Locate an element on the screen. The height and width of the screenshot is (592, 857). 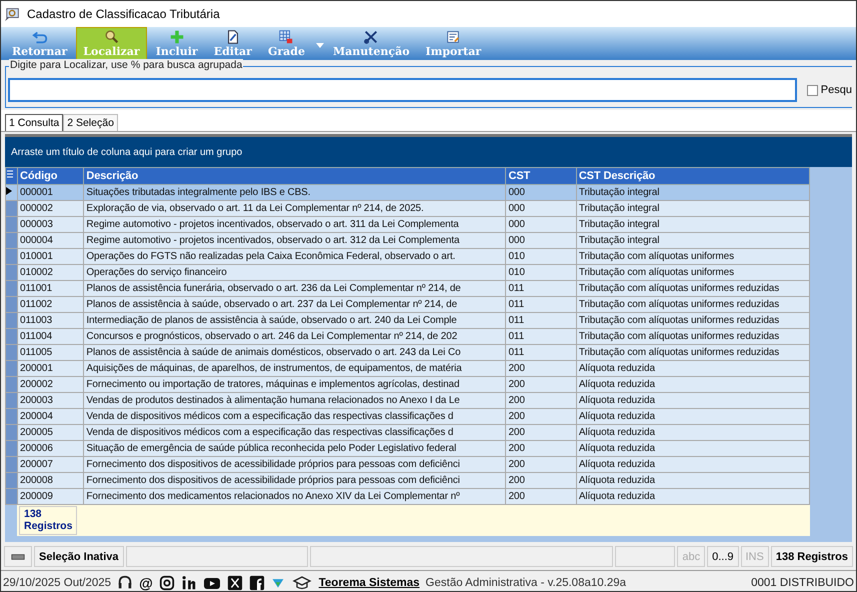
toolbar-button: Retornar is located at coordinates (39, 43).